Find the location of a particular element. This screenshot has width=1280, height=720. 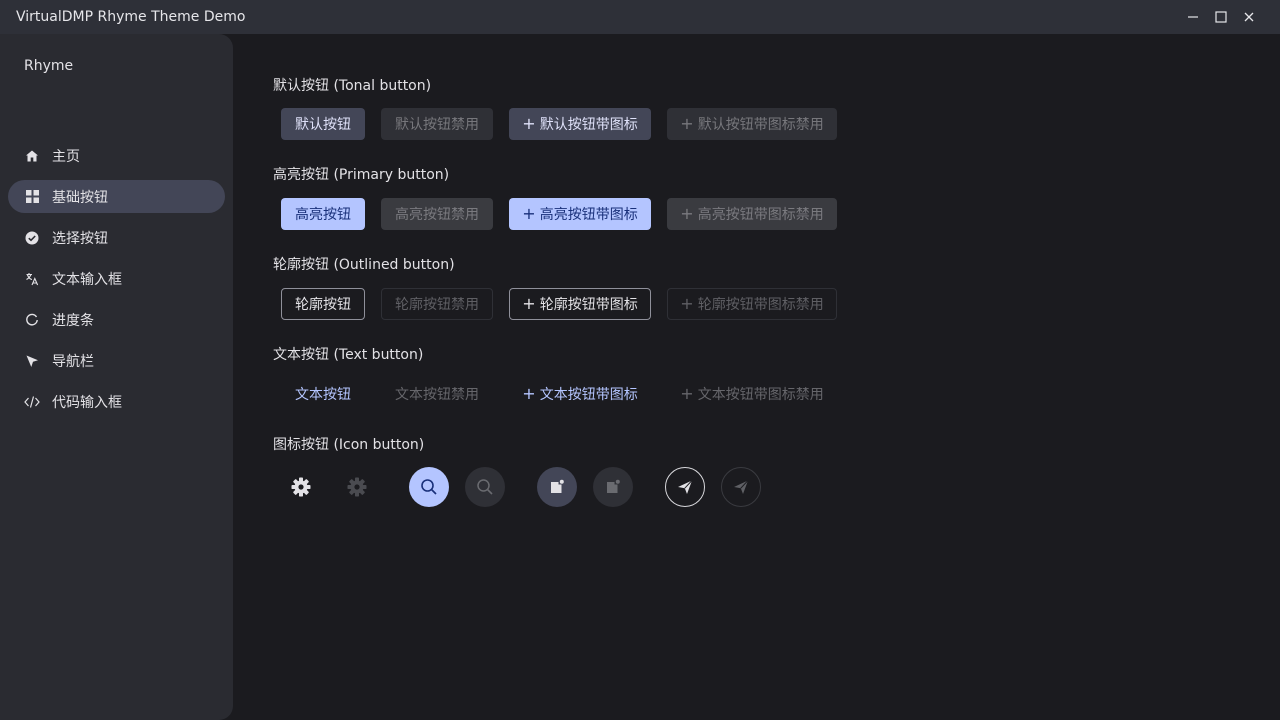

button-label: 高亮按钮带图标禁用 is located at coordinates (760, 215).